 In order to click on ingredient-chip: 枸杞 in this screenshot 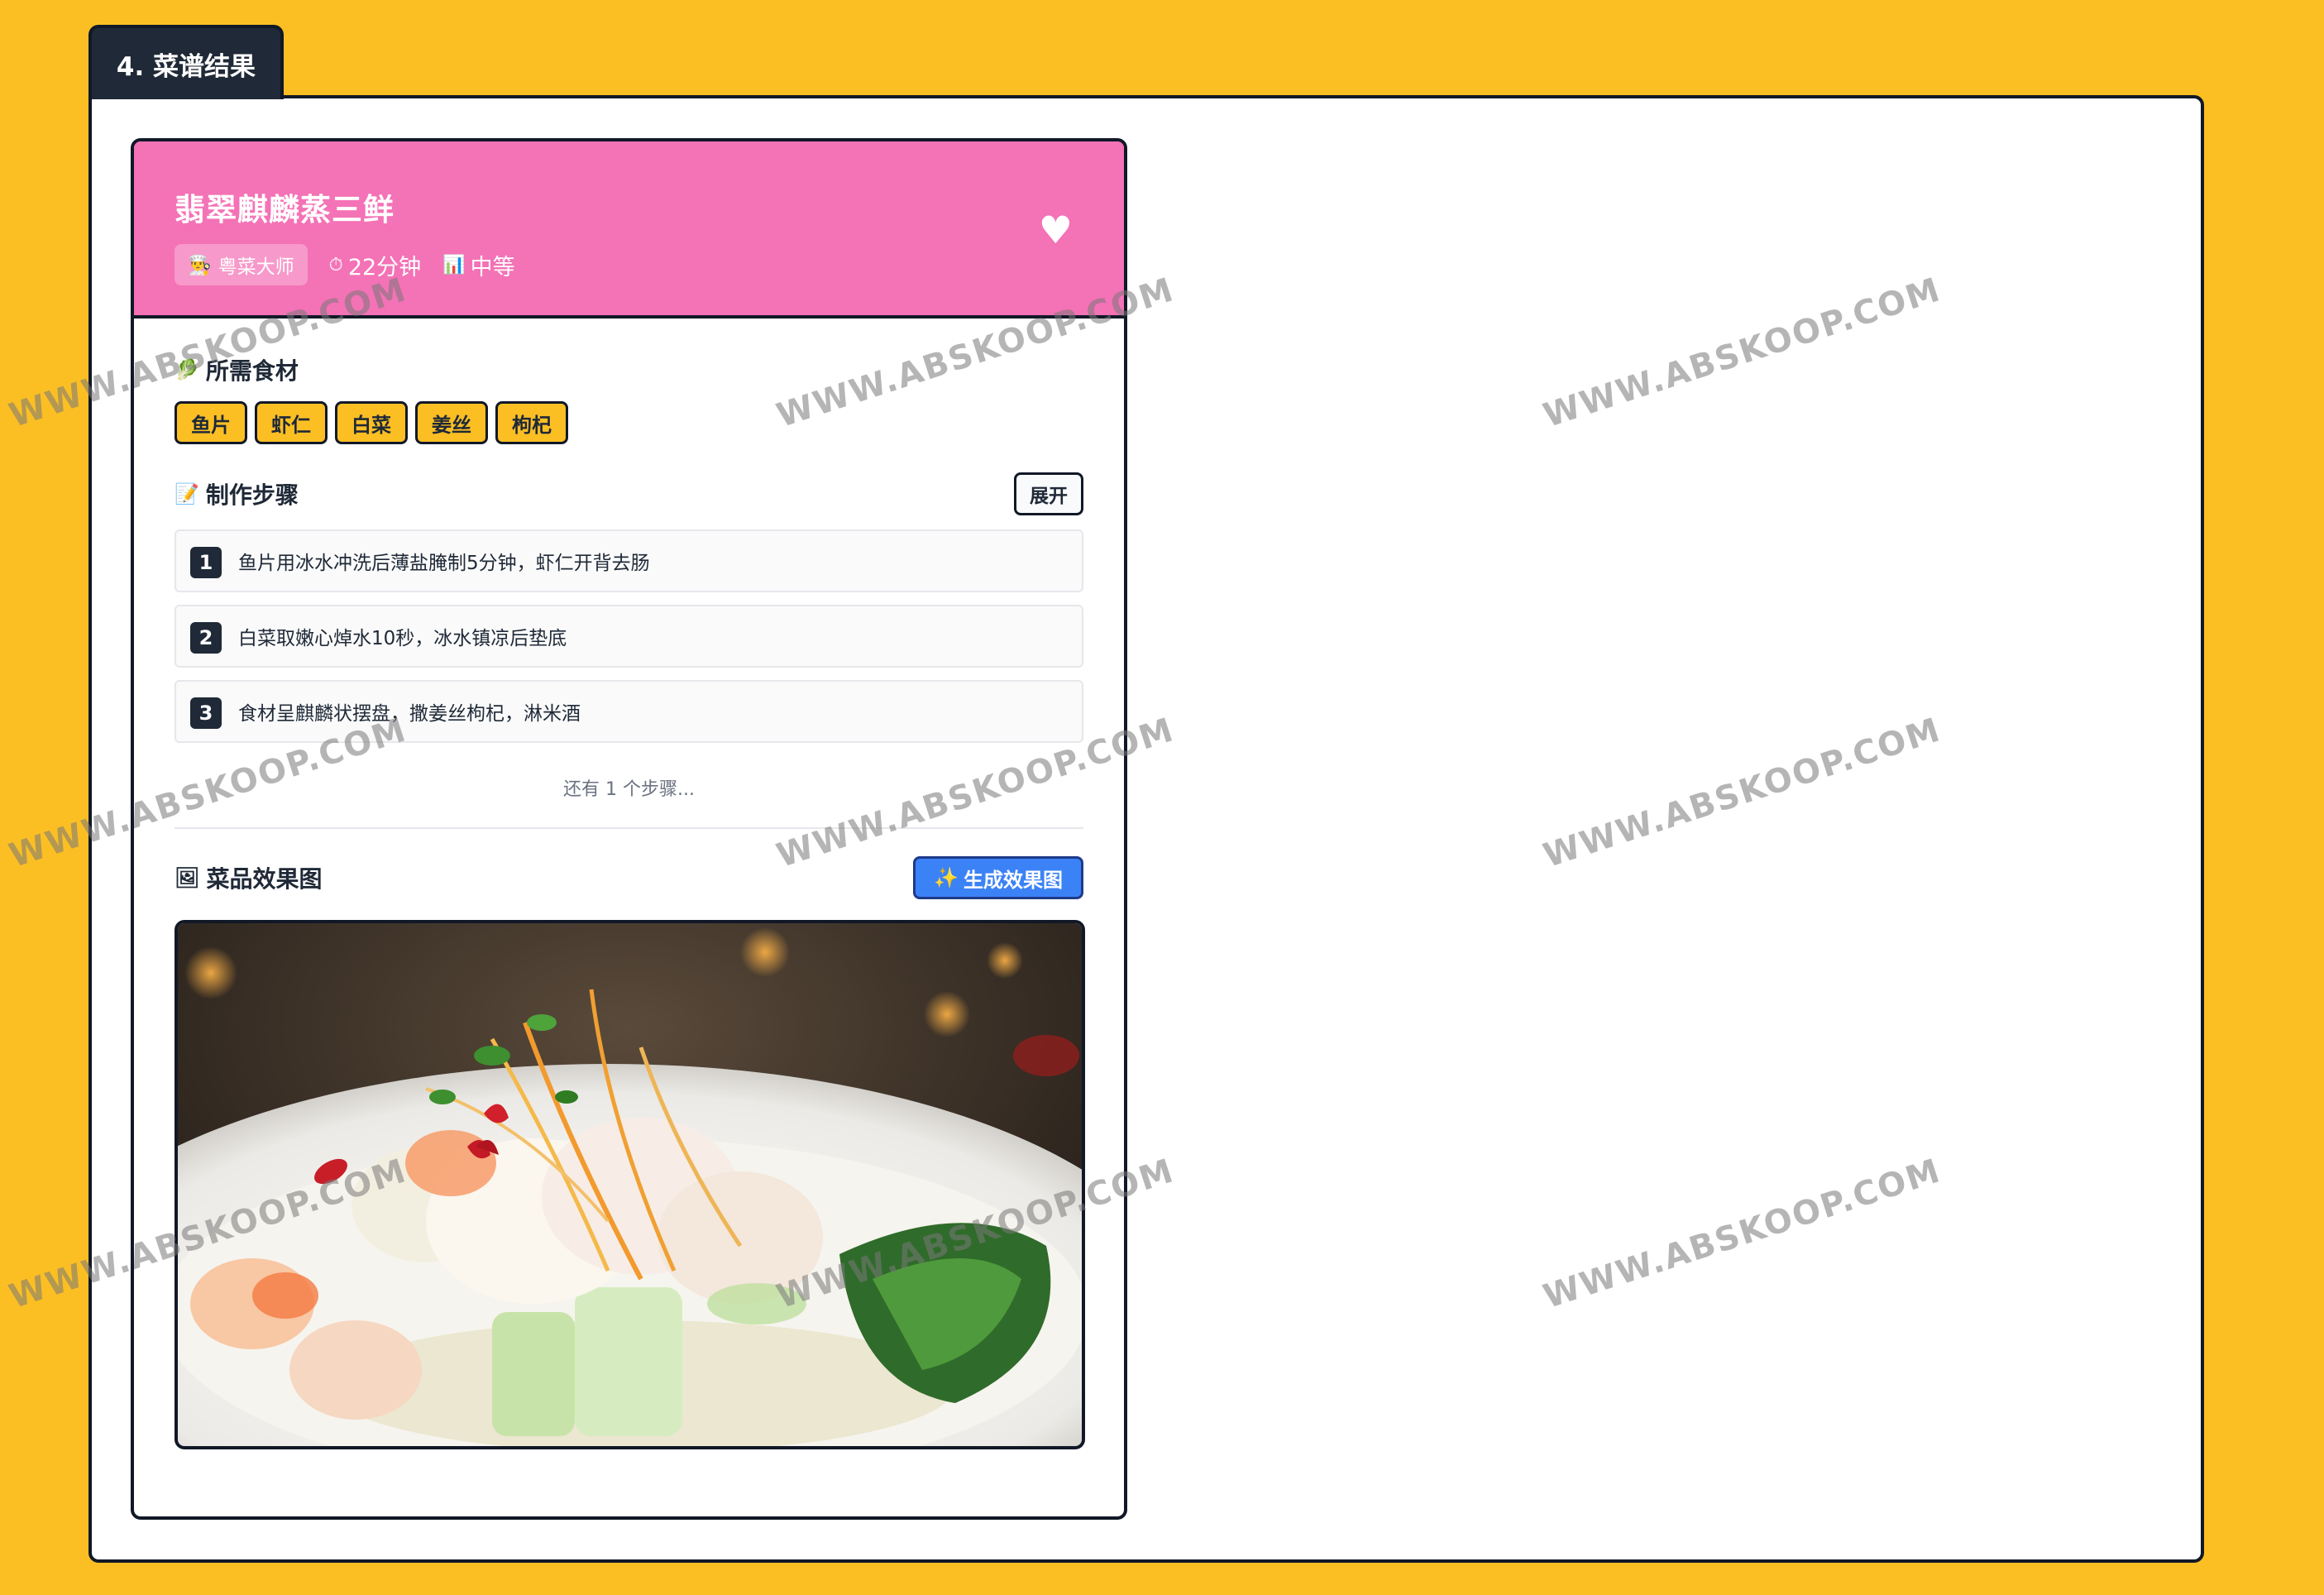, I will do `click(531, 422)`.